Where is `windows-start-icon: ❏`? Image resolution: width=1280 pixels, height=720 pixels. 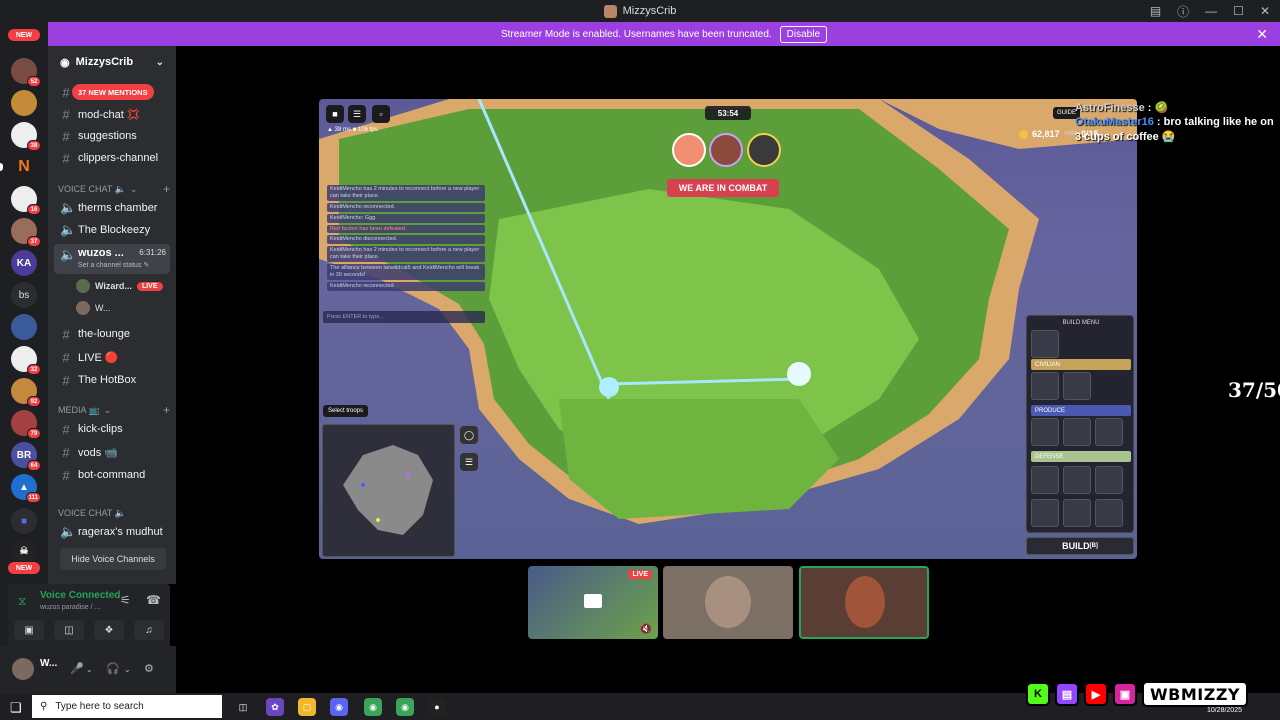
windows-start-icon: ❏ is located at coordinates (16, 708).